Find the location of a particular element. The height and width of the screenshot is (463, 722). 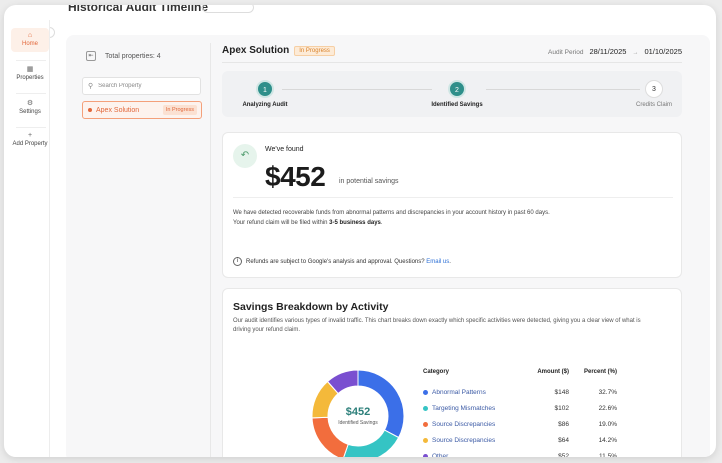

rail-item-label: Home is located at coordinates (29, 44).